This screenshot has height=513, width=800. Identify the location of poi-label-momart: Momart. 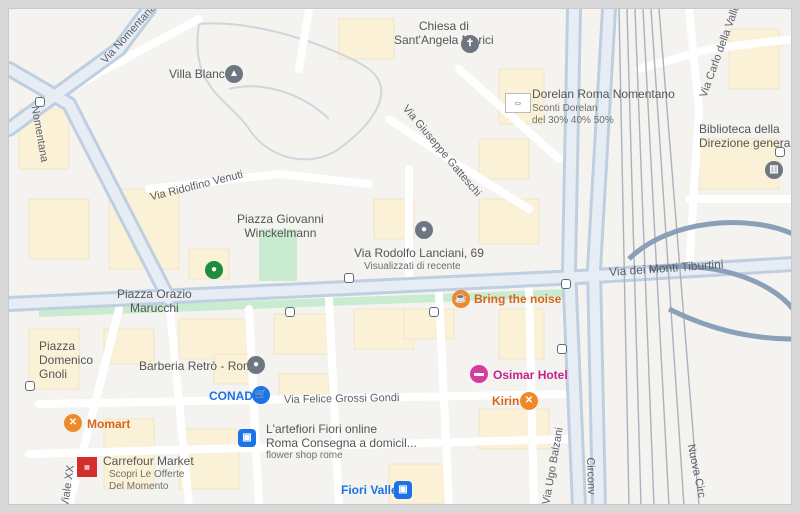
(108, 424).